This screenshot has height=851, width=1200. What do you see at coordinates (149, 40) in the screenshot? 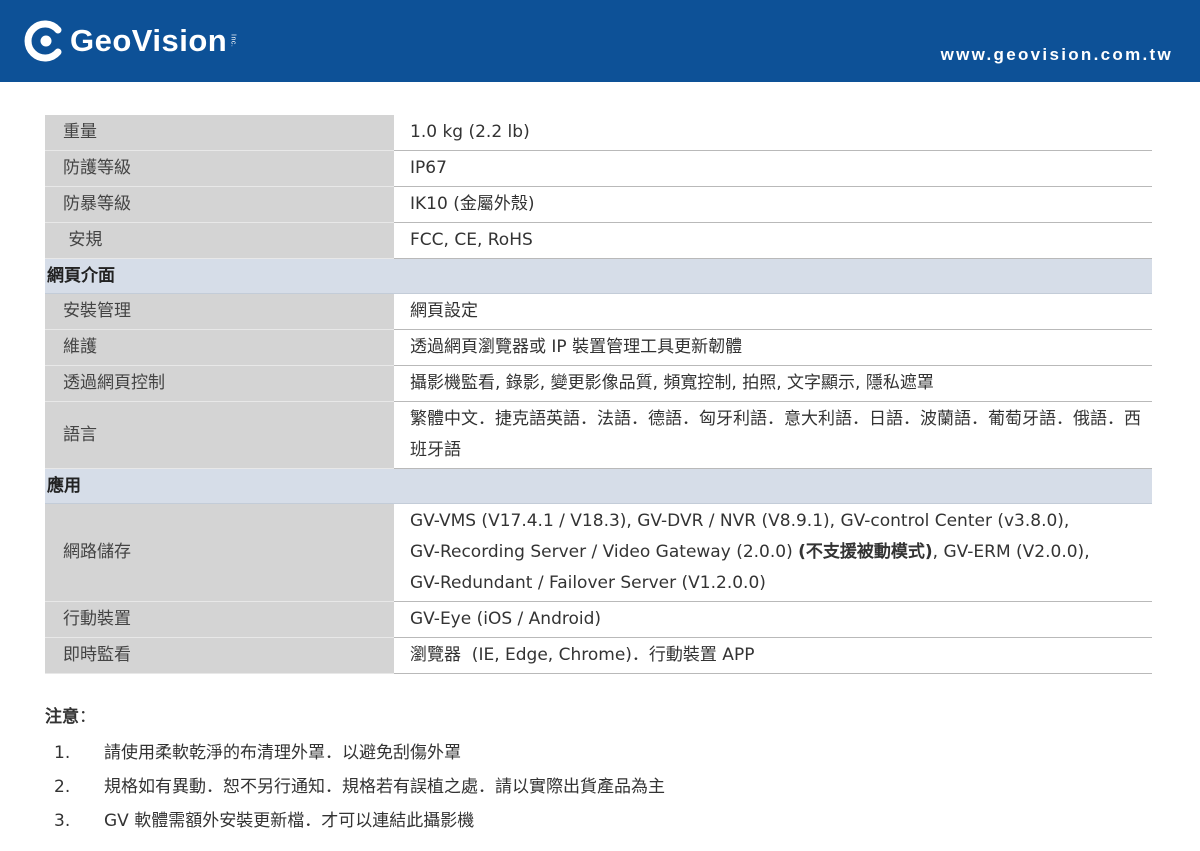
I see `brand-name: GeoVision` at bounding box center [149, 40].